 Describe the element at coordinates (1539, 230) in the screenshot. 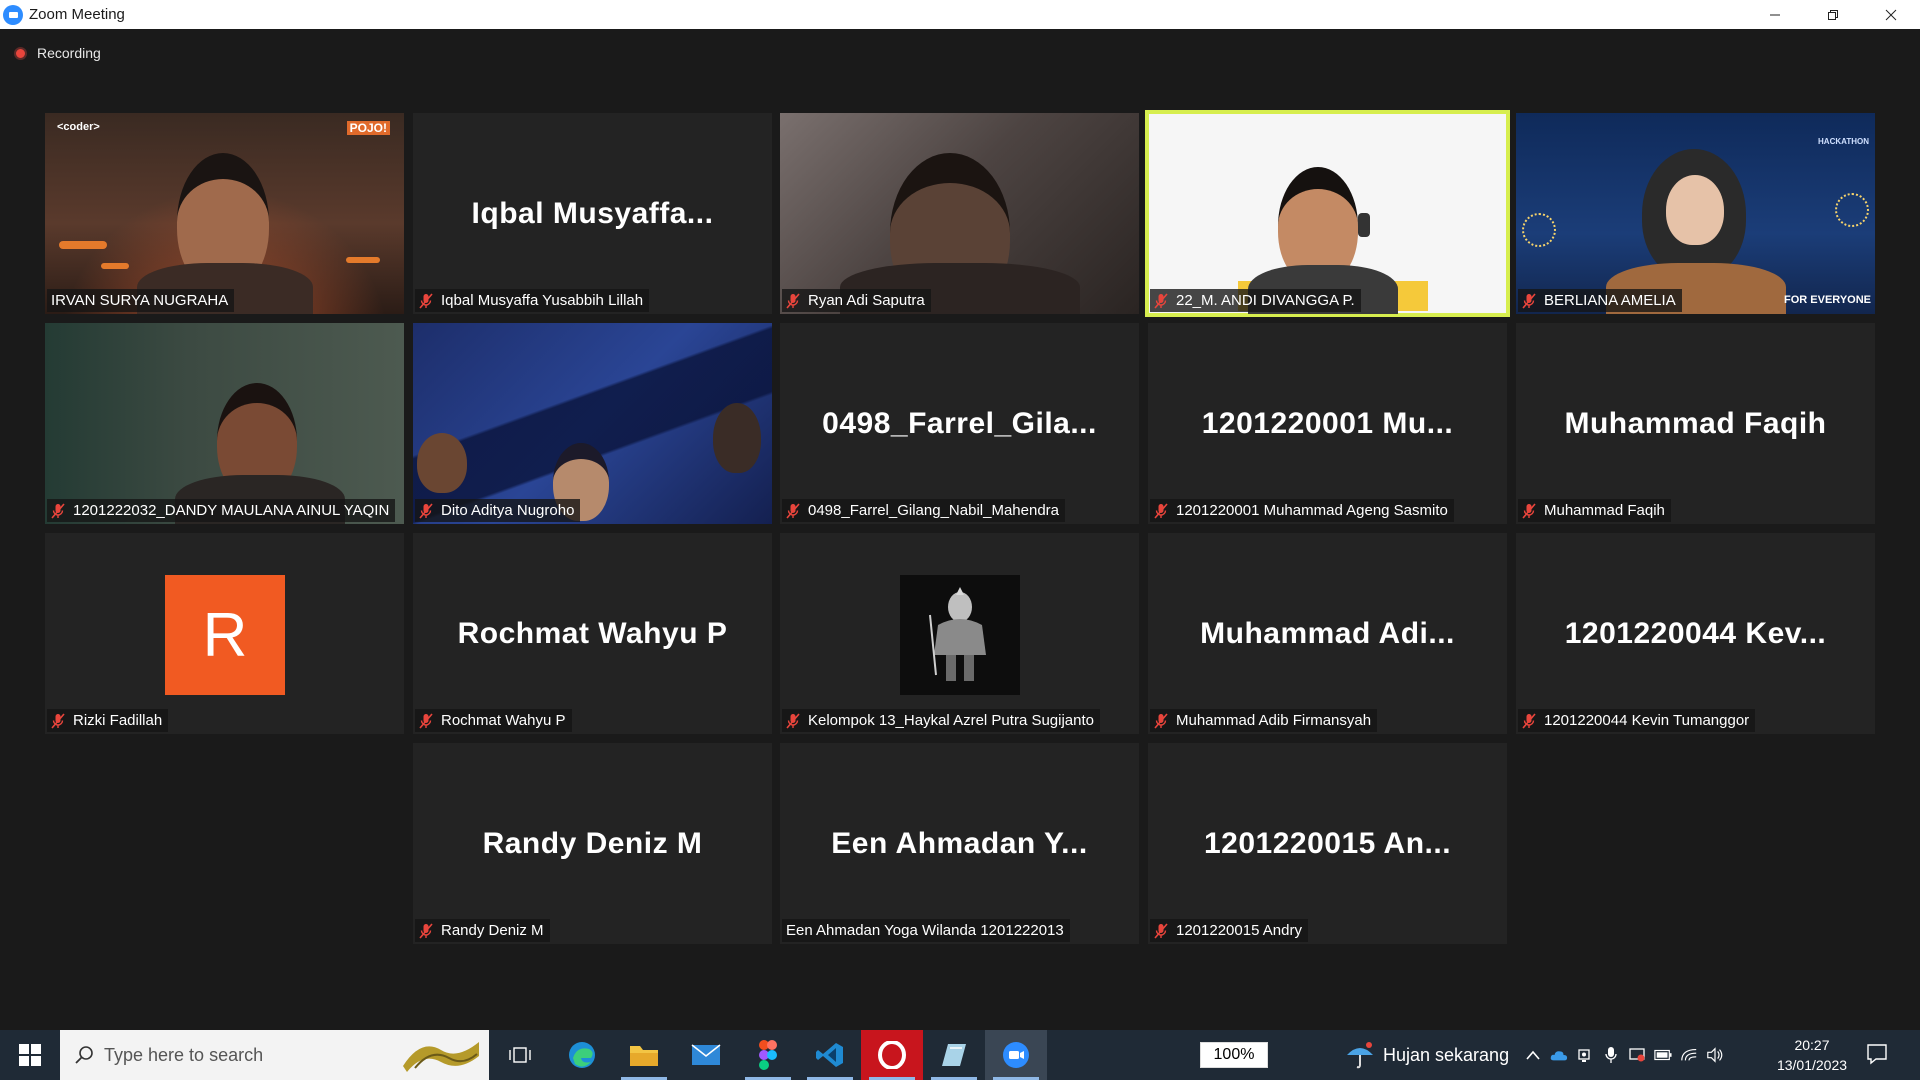

I see `firework-decoration` at that location.